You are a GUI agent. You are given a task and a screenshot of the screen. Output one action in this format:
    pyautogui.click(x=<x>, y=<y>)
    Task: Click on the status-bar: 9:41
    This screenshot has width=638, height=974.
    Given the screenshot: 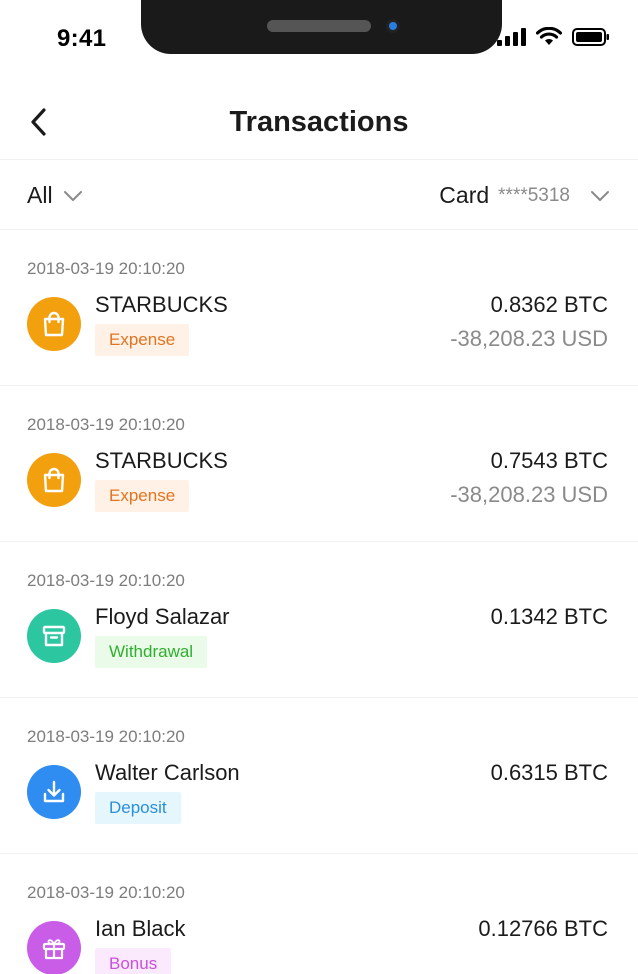 What is the action you would take?
    pyautogui.click(x=319, y=35)
    